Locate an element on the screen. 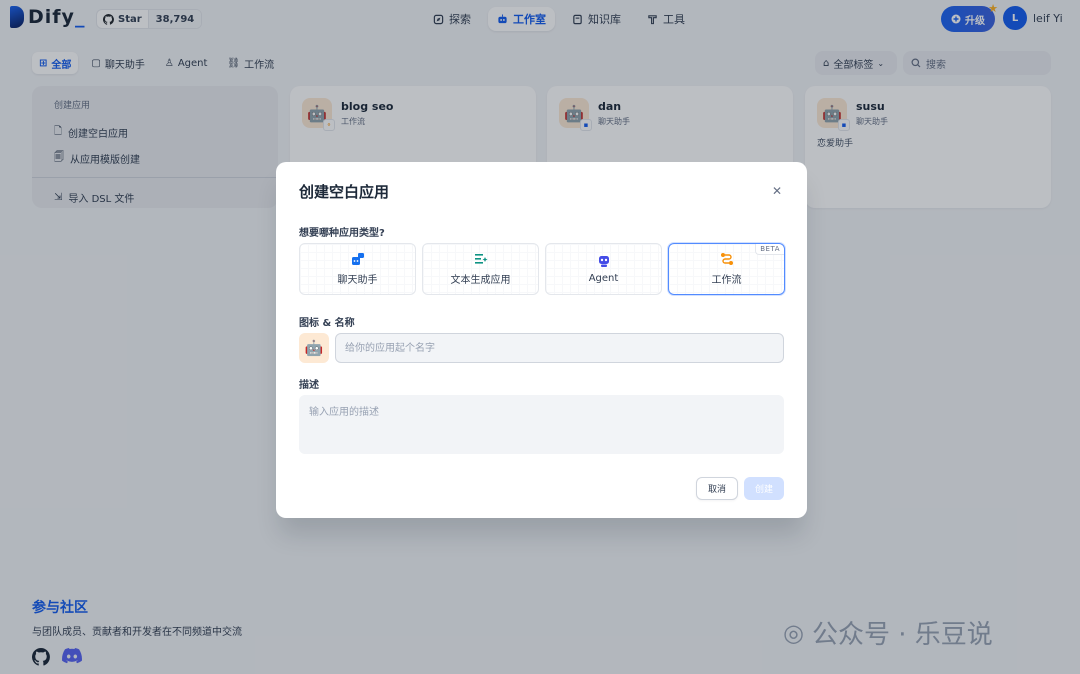 This screenshot has width=1080, height=674. app-type-selector: 聊天助手 文本生成应用 Agent BETA 工作流 is located at coordinates (542, 269).